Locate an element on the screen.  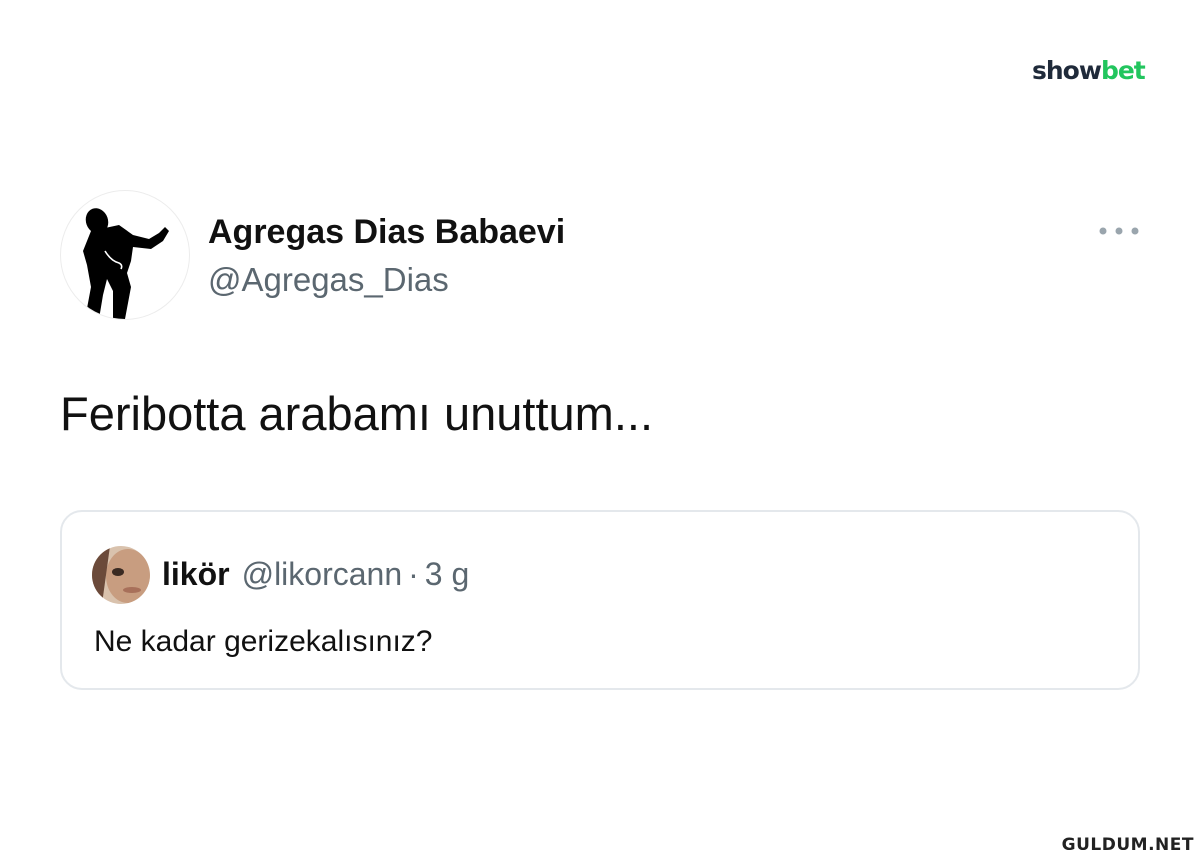
quoted-tweet-header: likör @likorcann · 3 g is located at coordinates (315, 574).